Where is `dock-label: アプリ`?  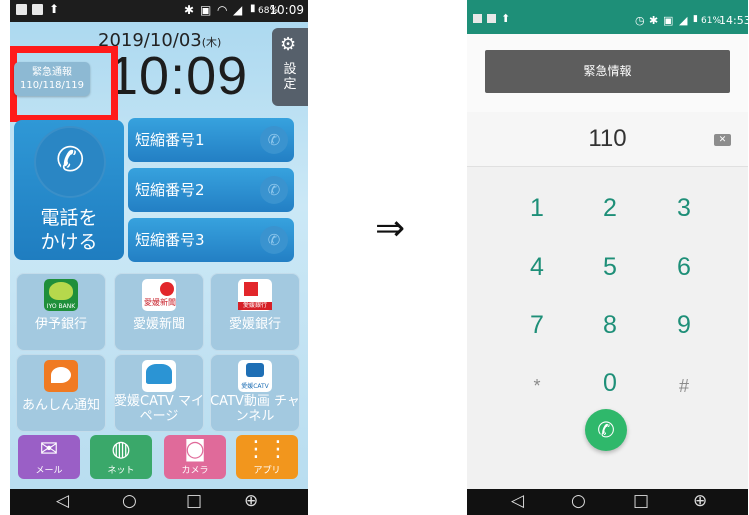
dock-label: アプリ is located at coordinates (267, 471).